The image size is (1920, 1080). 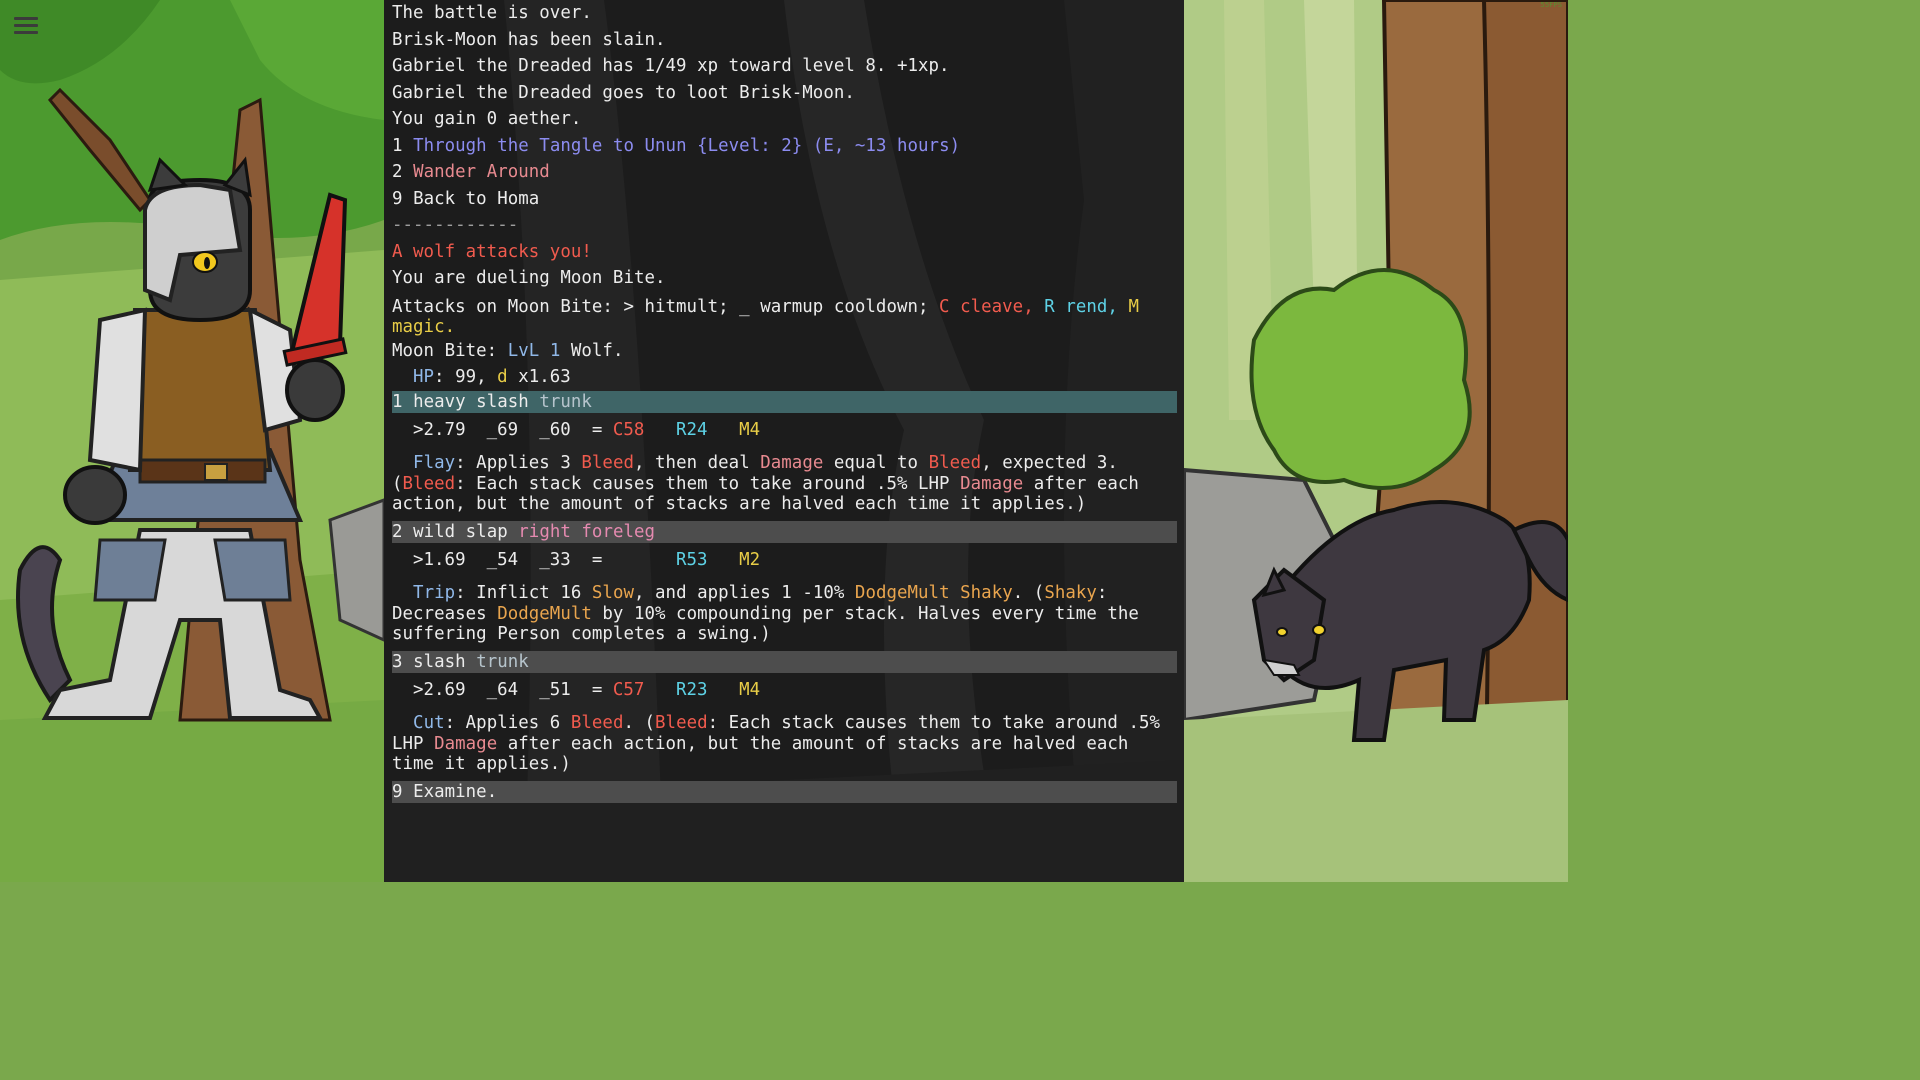 I want to click on option-label: Back to Homa, so click(x=476, y=198).